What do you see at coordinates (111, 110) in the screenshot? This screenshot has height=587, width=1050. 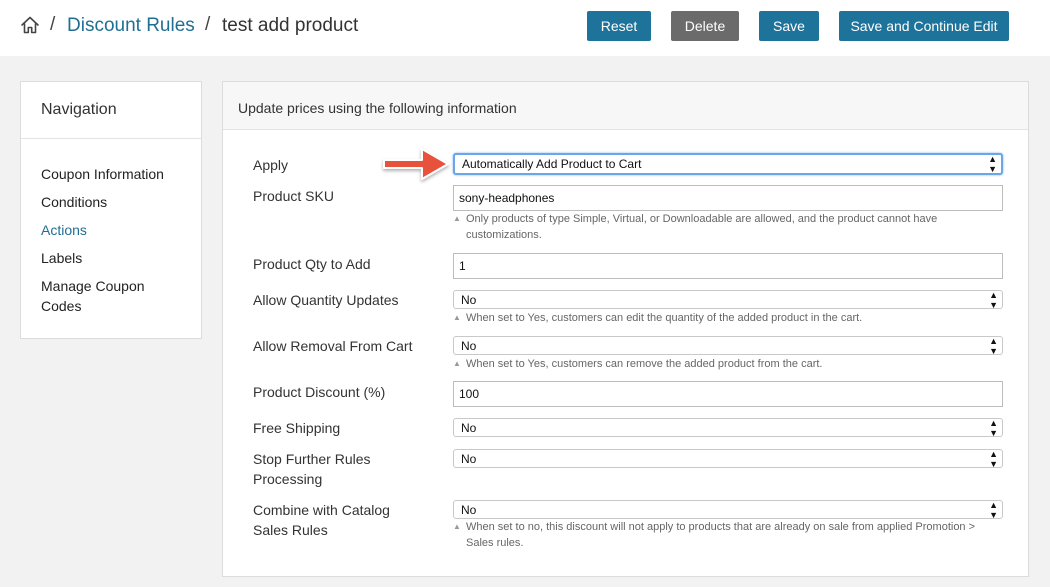 I see `navigation-title: Navigation` at bounding box center [111, 110].